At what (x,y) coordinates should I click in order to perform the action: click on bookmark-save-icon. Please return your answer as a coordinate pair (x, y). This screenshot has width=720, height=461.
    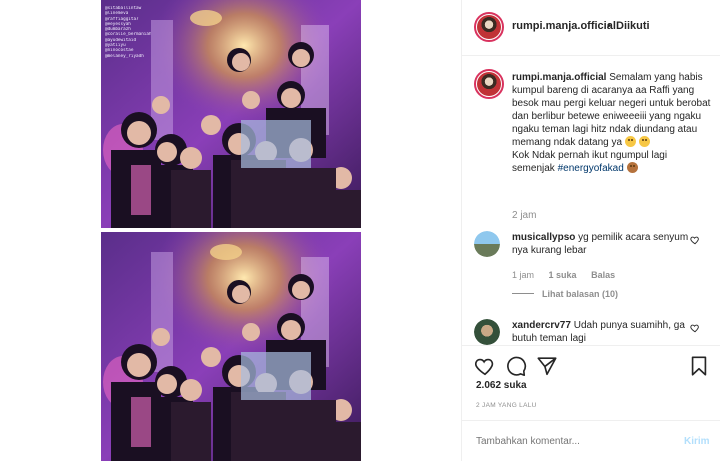
    Looking at the image, I should click on (699, 366).